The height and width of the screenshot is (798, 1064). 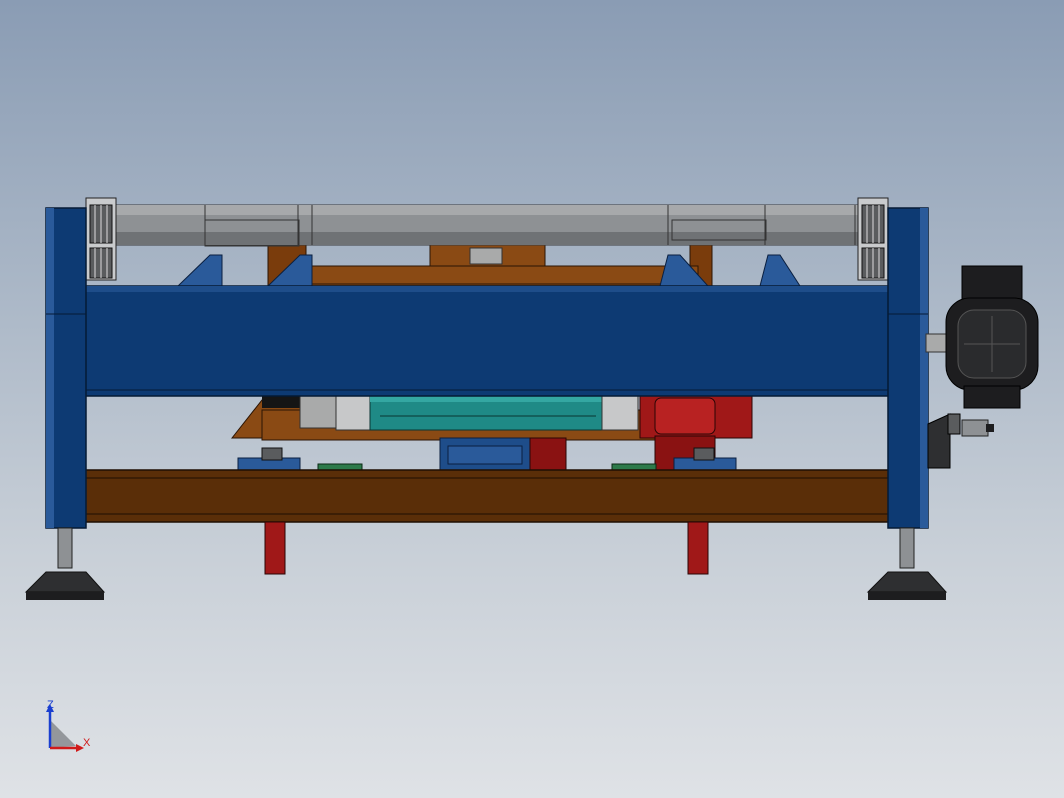 I want to click on left-leveling-foot, so click(x=65, y=563).